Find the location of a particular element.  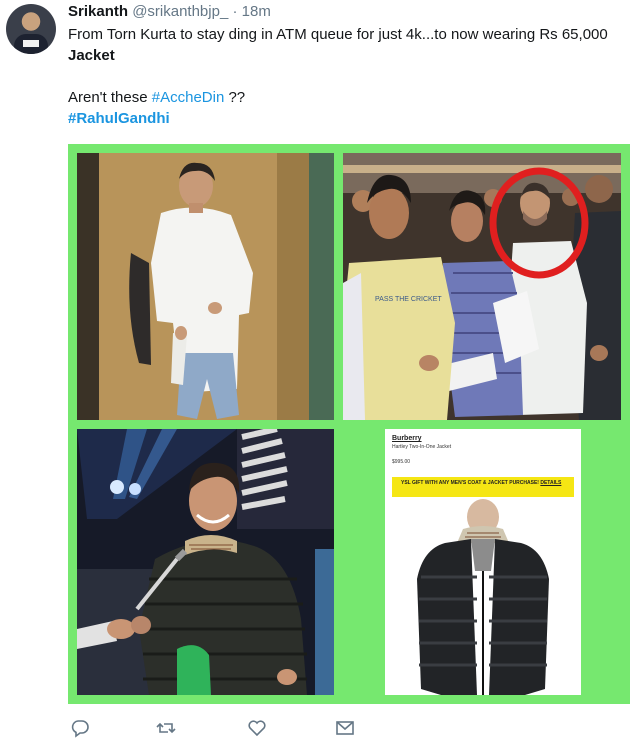

hashtag-rahulgandhi: #RahulGandhi is located at coordinates (348, 118).